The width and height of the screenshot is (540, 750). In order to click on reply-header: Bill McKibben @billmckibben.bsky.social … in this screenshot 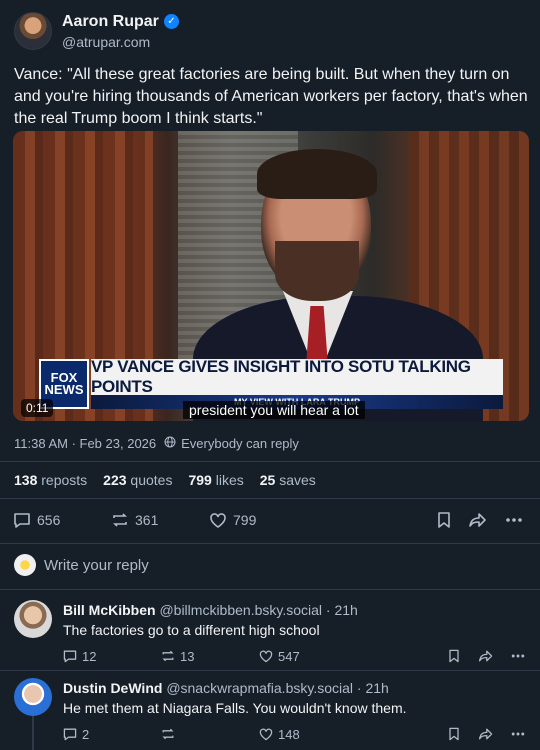, I will do `click(210, 610)`.